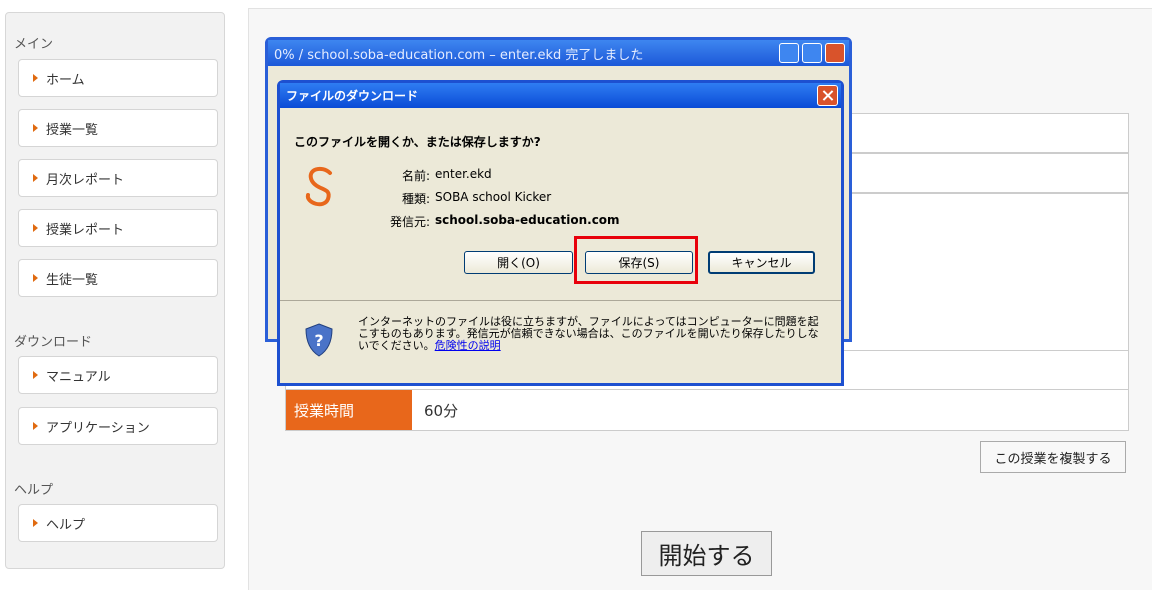 This screenshot has height=590, width=1152. I want to click on sidebar-item-monthly-report: 月次レポート, so click(118, 178).